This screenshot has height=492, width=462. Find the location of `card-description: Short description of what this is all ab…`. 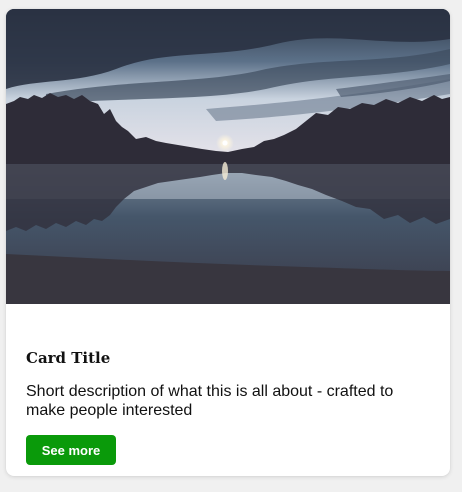

card-description: Short description of what this is all ab… is located at coordinates (210, 401).